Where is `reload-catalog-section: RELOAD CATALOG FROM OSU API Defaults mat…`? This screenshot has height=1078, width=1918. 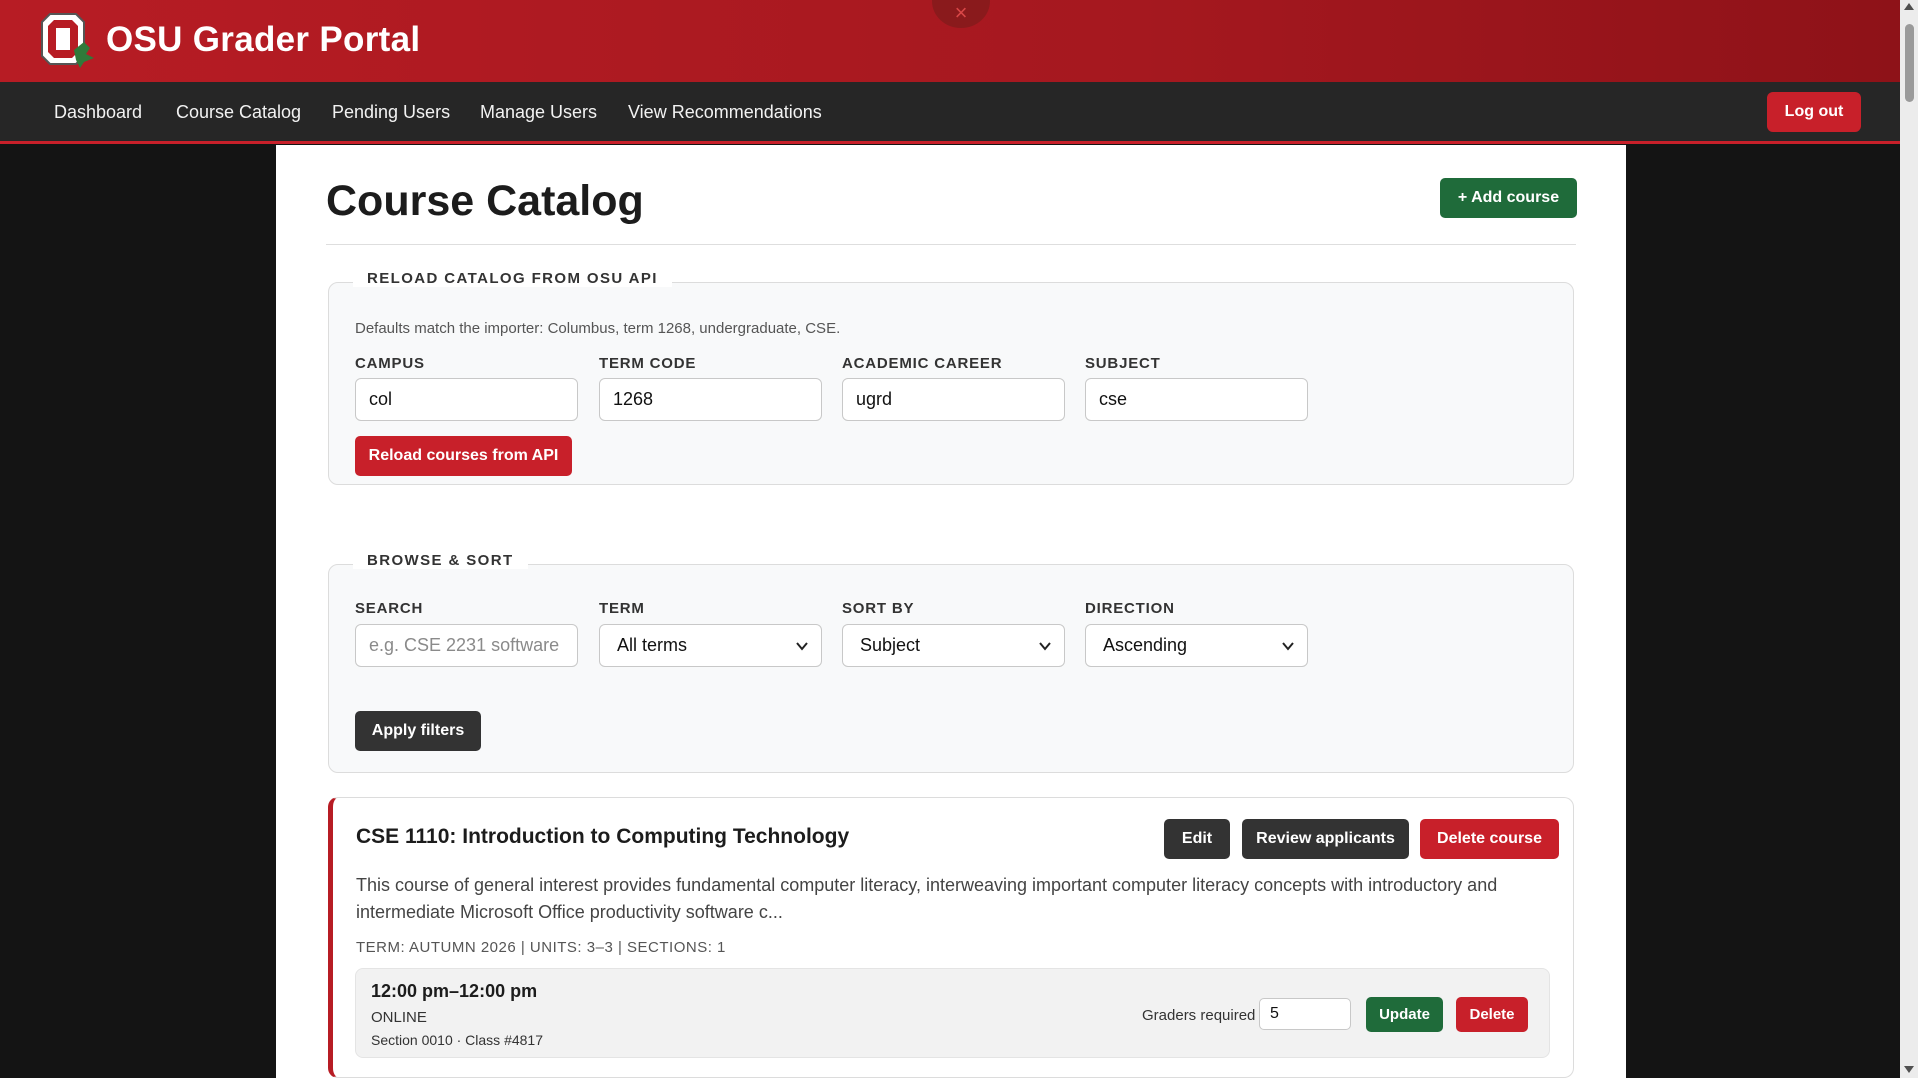
reload-catalog-section: RELOAD CATALOG FROM OSU API Defaults mat… is located at coordinates (951, 377).